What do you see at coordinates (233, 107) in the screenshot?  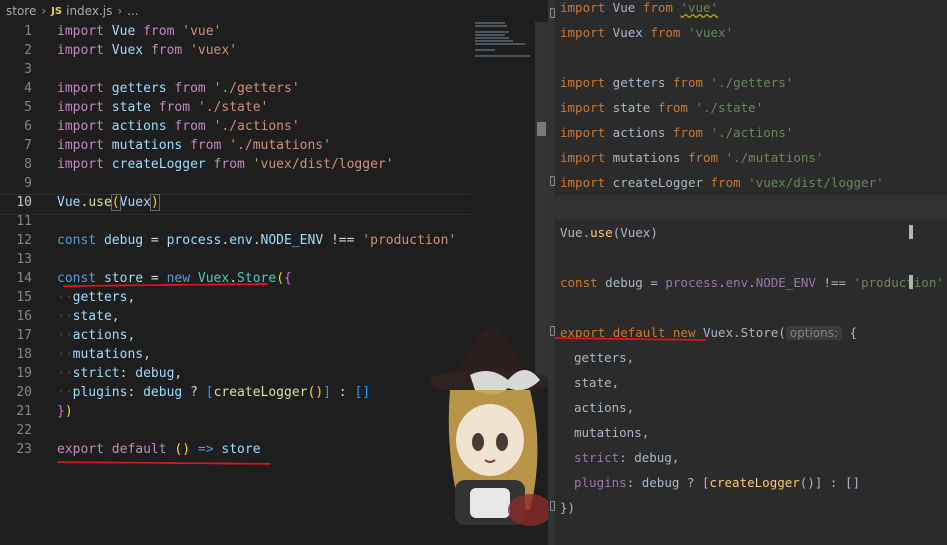 I see `string: './state'` at bounding box center [233, 107].